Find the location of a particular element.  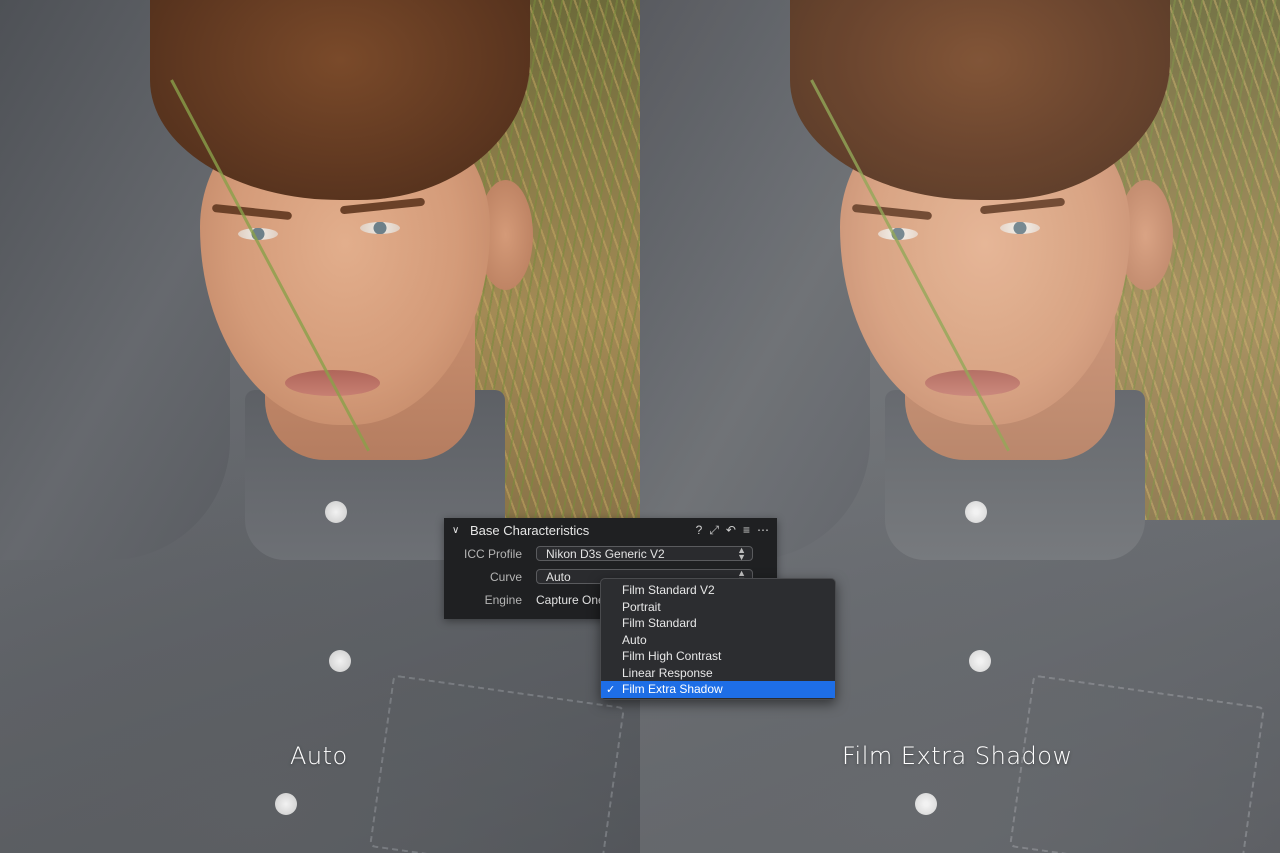

panel-title: Base Characteristics is located at coordinates (530, 530).